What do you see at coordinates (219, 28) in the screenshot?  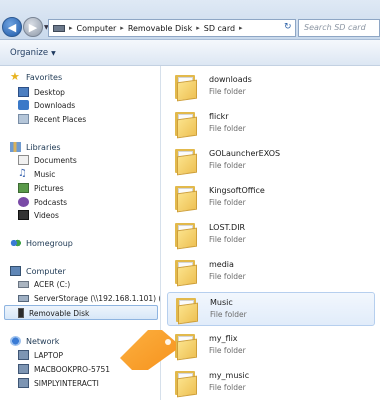 I see `breadcrumb-sd-card: SD card` at bounding box center [219, 28].